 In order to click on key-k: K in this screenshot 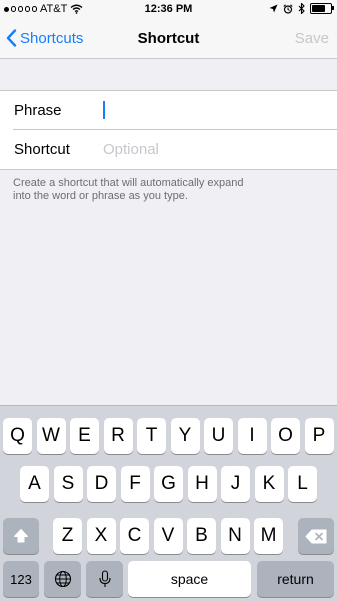, I will do `click(269, 484)`.